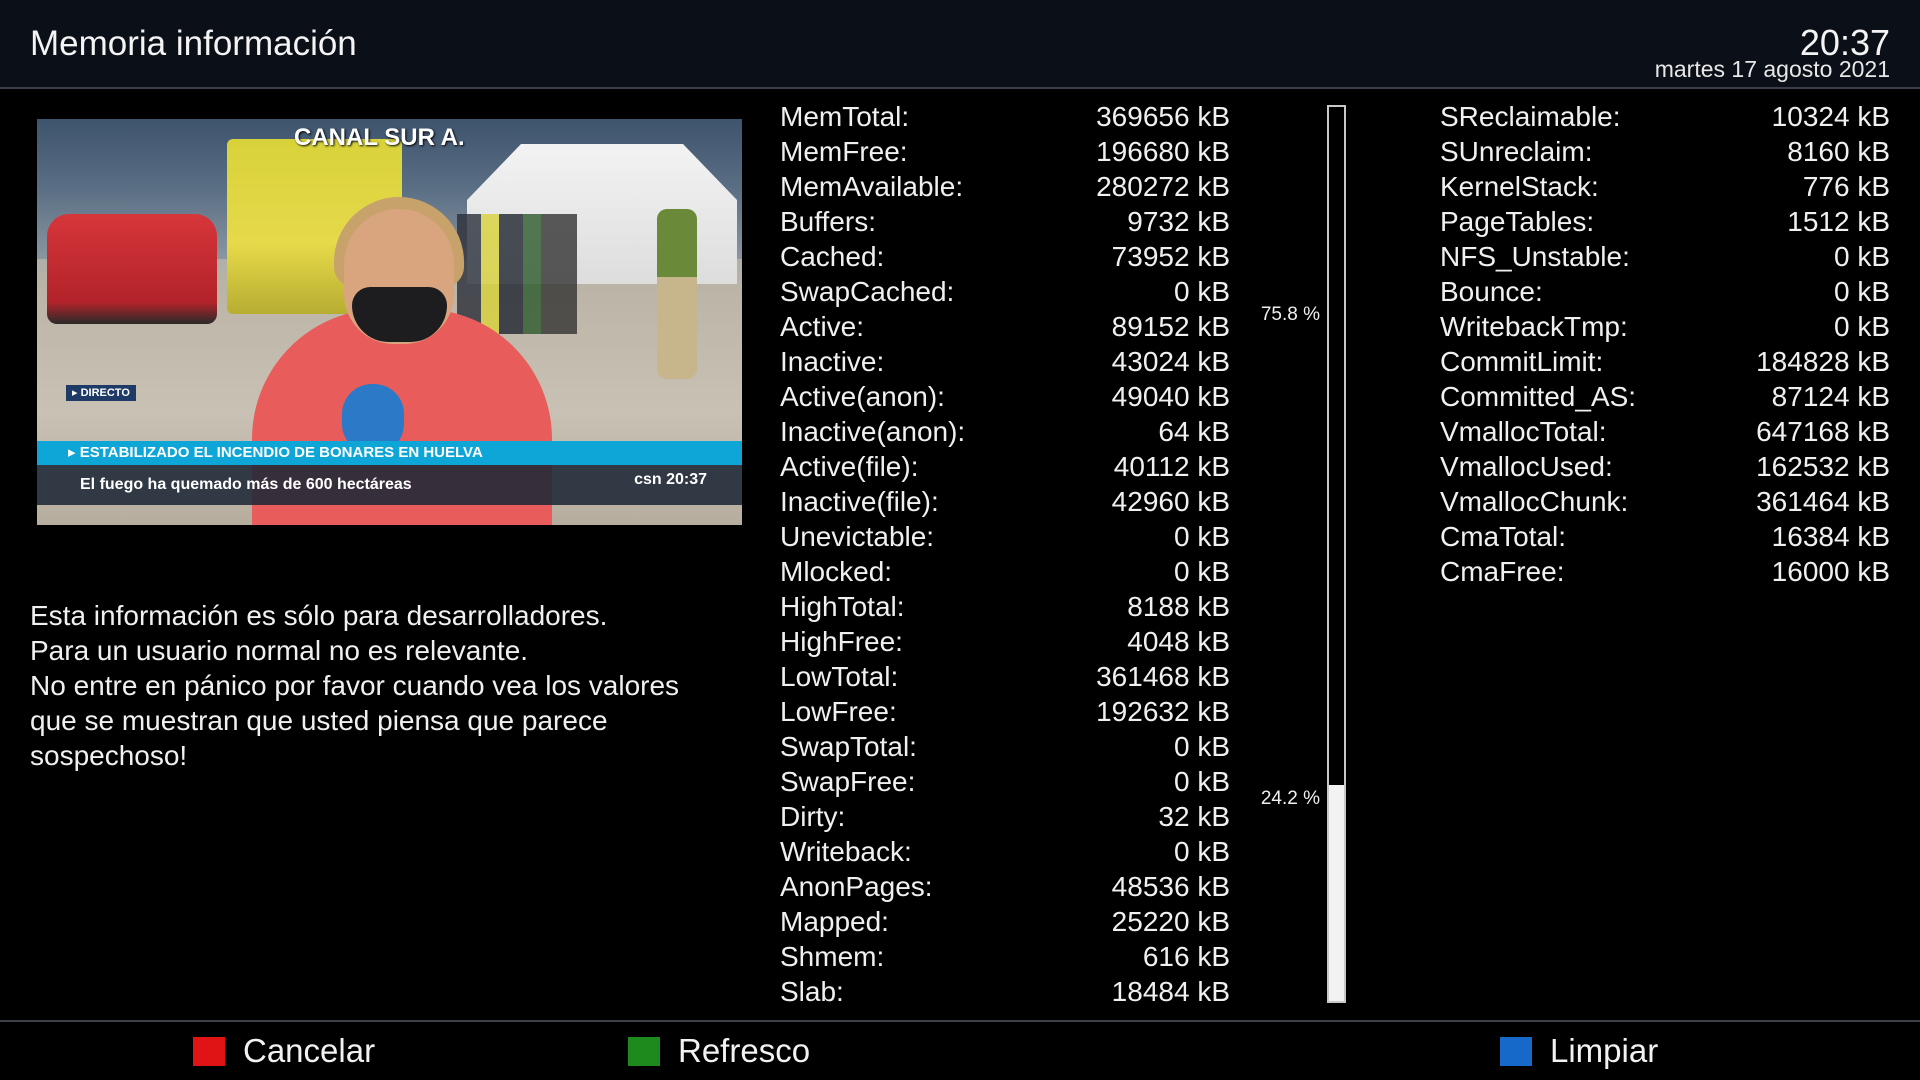  Describe the element at coordinates (1516, 151) in the screenshot. I see `meminfo-key: SUnreclaim:` at that location.